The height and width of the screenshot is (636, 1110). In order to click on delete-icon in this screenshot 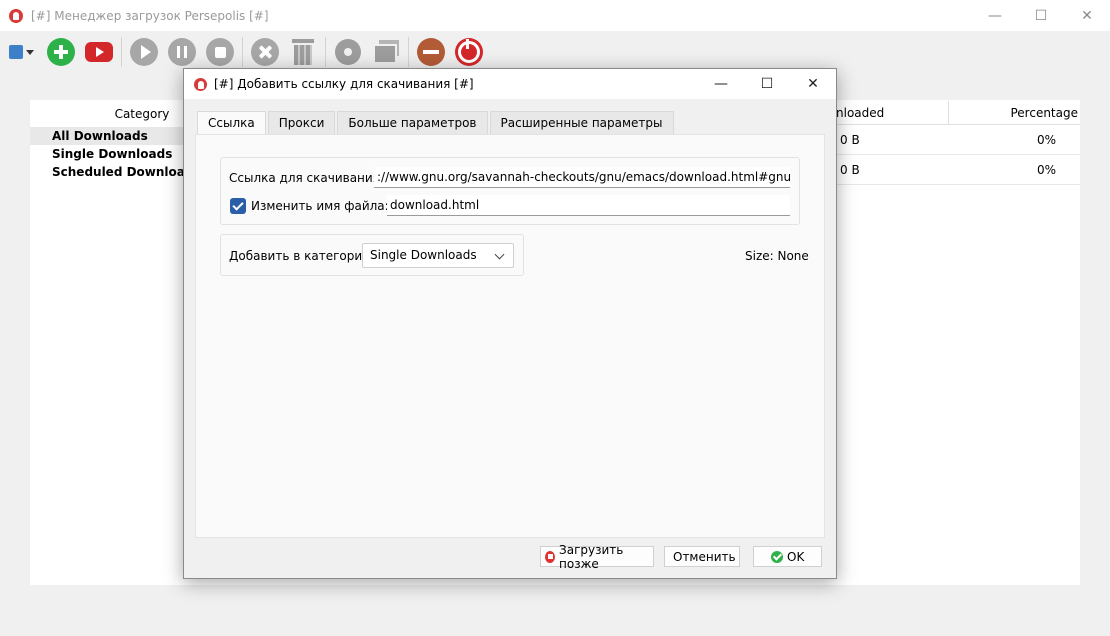, I will do `click(303, 52)`.